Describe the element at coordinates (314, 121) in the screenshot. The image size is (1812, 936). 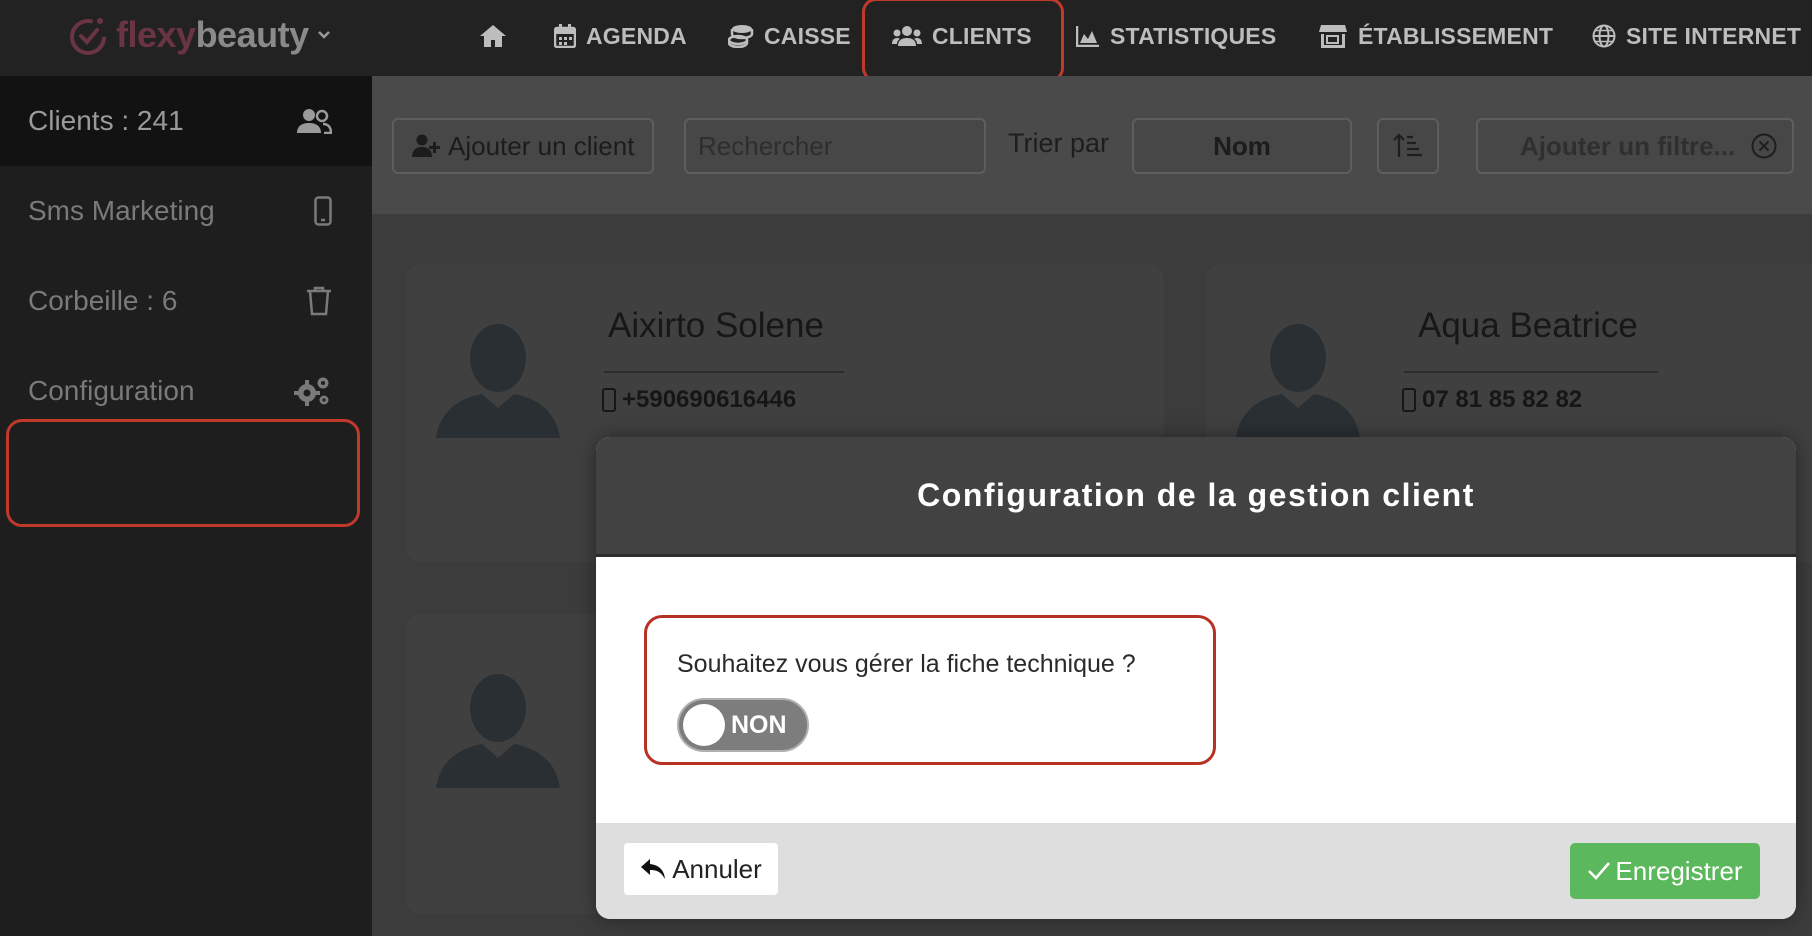
I see `users-icon` at that location.